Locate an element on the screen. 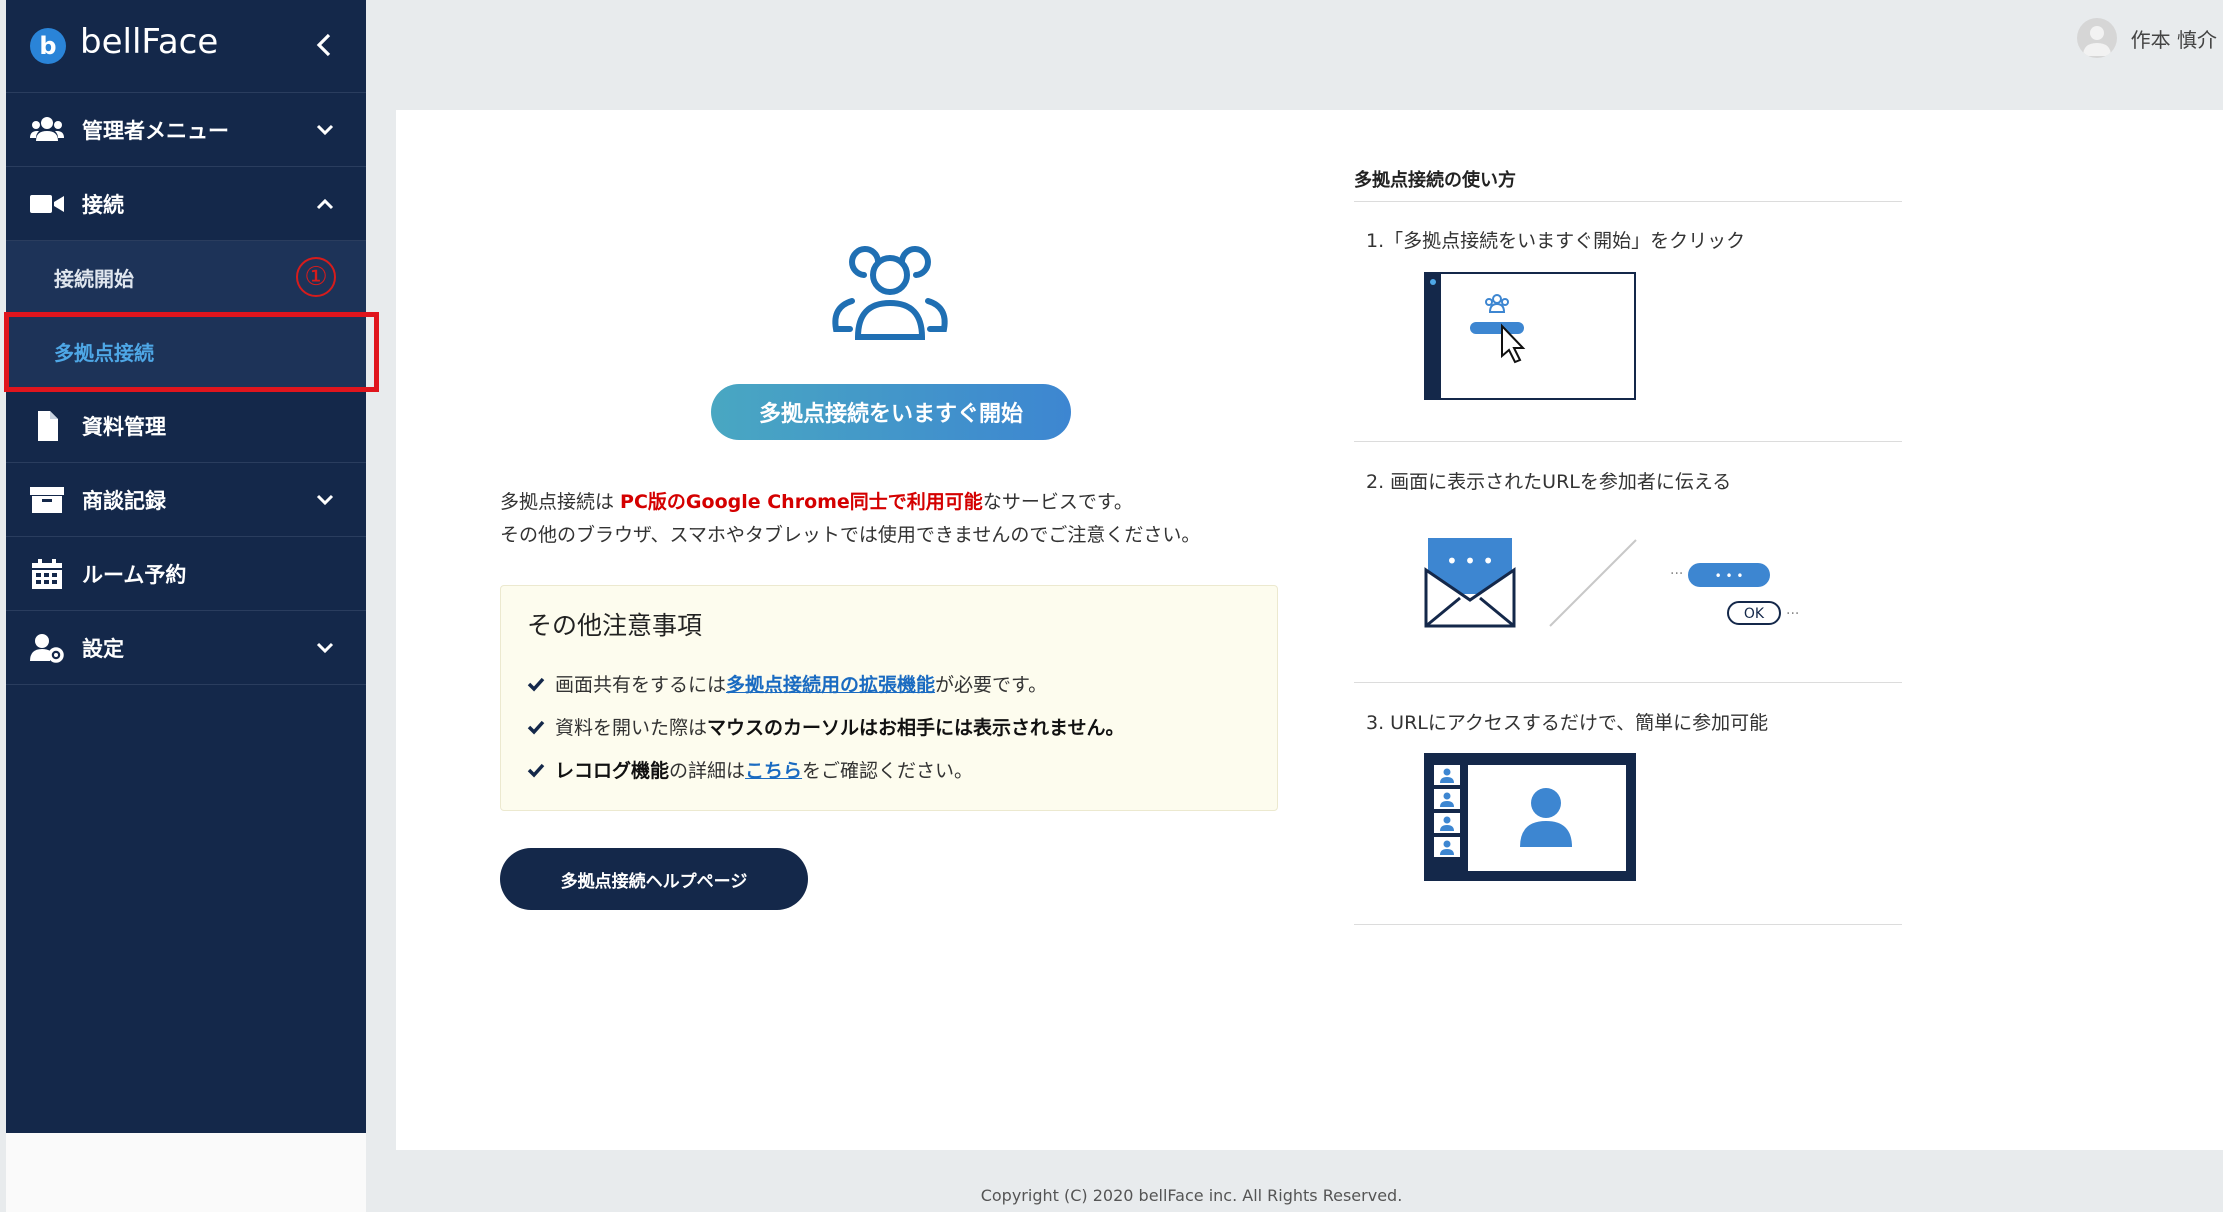  user-menu: 作本 慎介 is located at coordinates (2149, 38).